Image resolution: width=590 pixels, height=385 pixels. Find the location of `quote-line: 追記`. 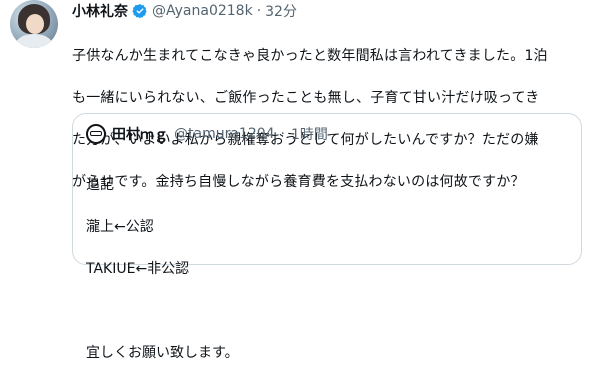

quote-line: 追記 is located at coordinates (100, 185).